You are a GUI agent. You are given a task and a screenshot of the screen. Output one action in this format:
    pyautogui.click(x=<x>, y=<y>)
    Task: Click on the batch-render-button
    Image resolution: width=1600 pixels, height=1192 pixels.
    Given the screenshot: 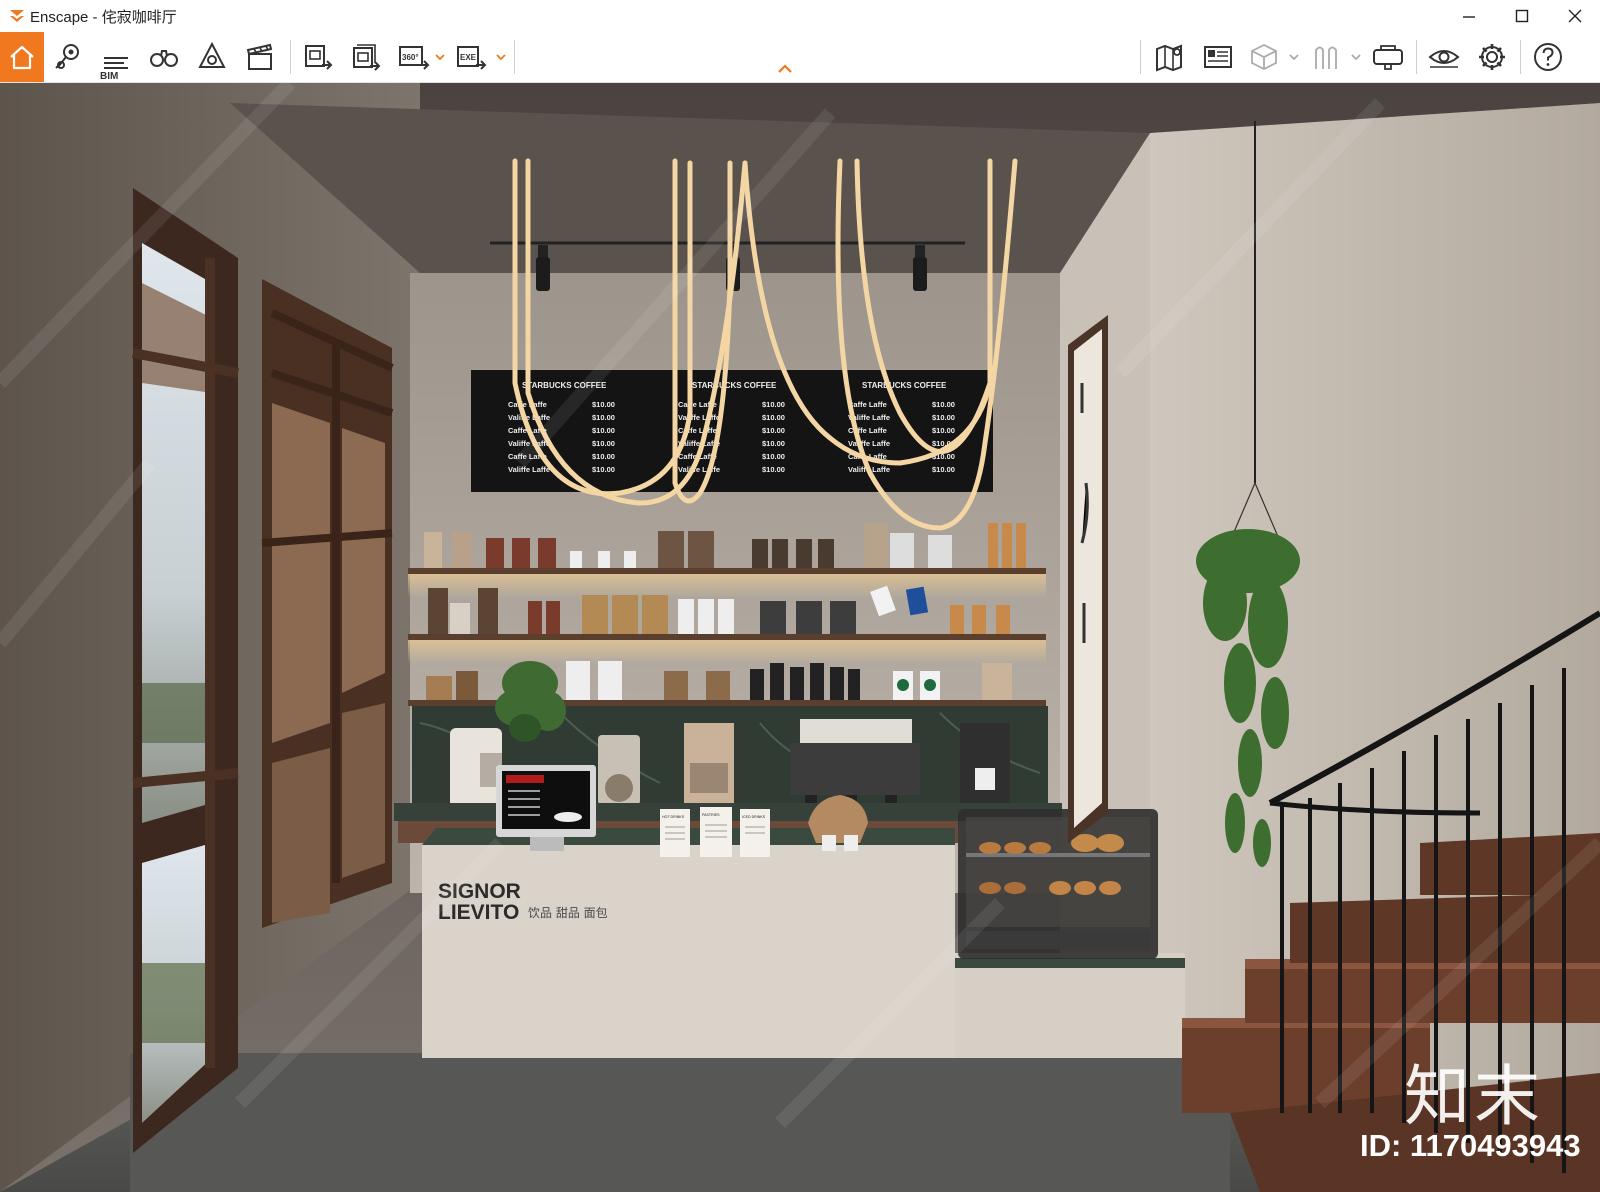 What is the action you would take?
    pyautogui.click(x=366, y=57)
    